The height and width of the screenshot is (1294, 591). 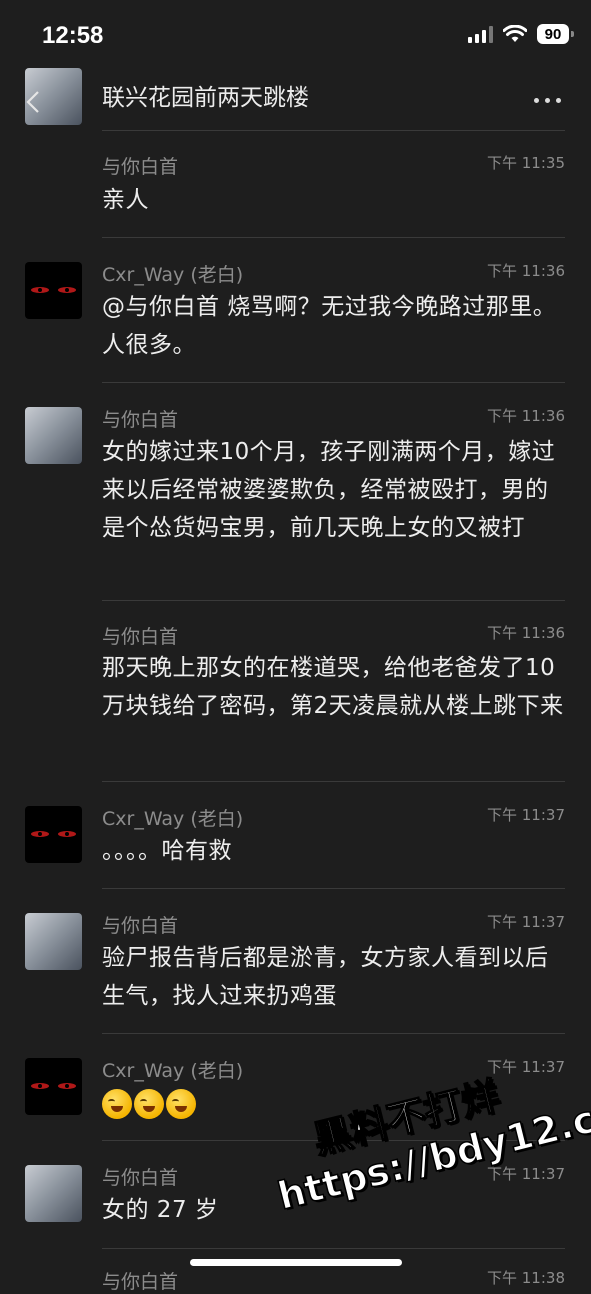 I want to click on wifi-icon, so click(x=515, y=33).